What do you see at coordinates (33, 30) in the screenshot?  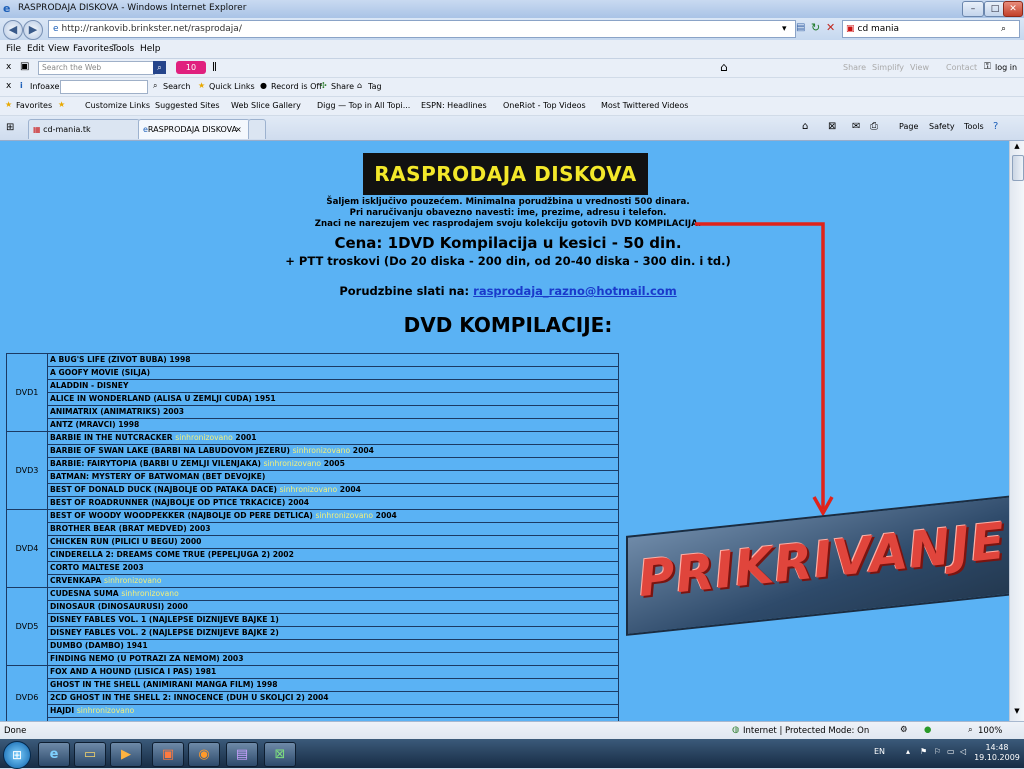 I see `forward-button: ▶` at bounding box center [33, 30].